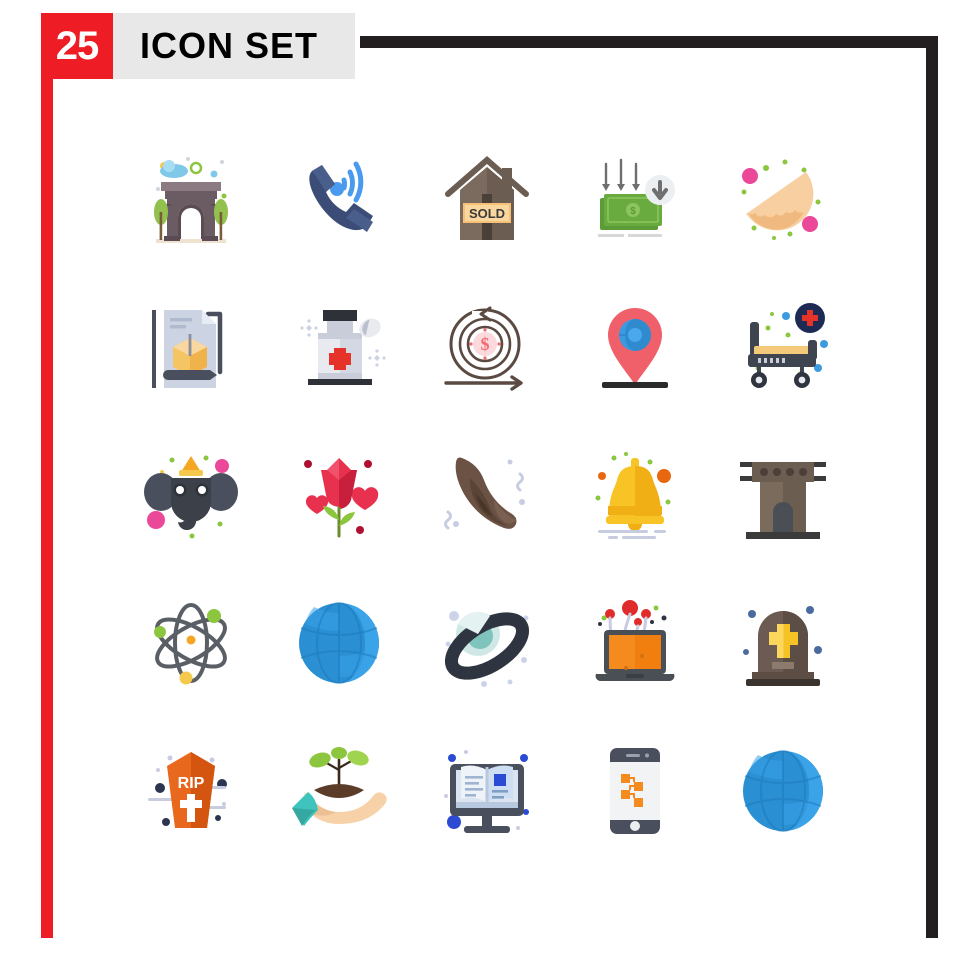  I want to click on icon-cell-rip-coffin: RIP, so click(191, 791).